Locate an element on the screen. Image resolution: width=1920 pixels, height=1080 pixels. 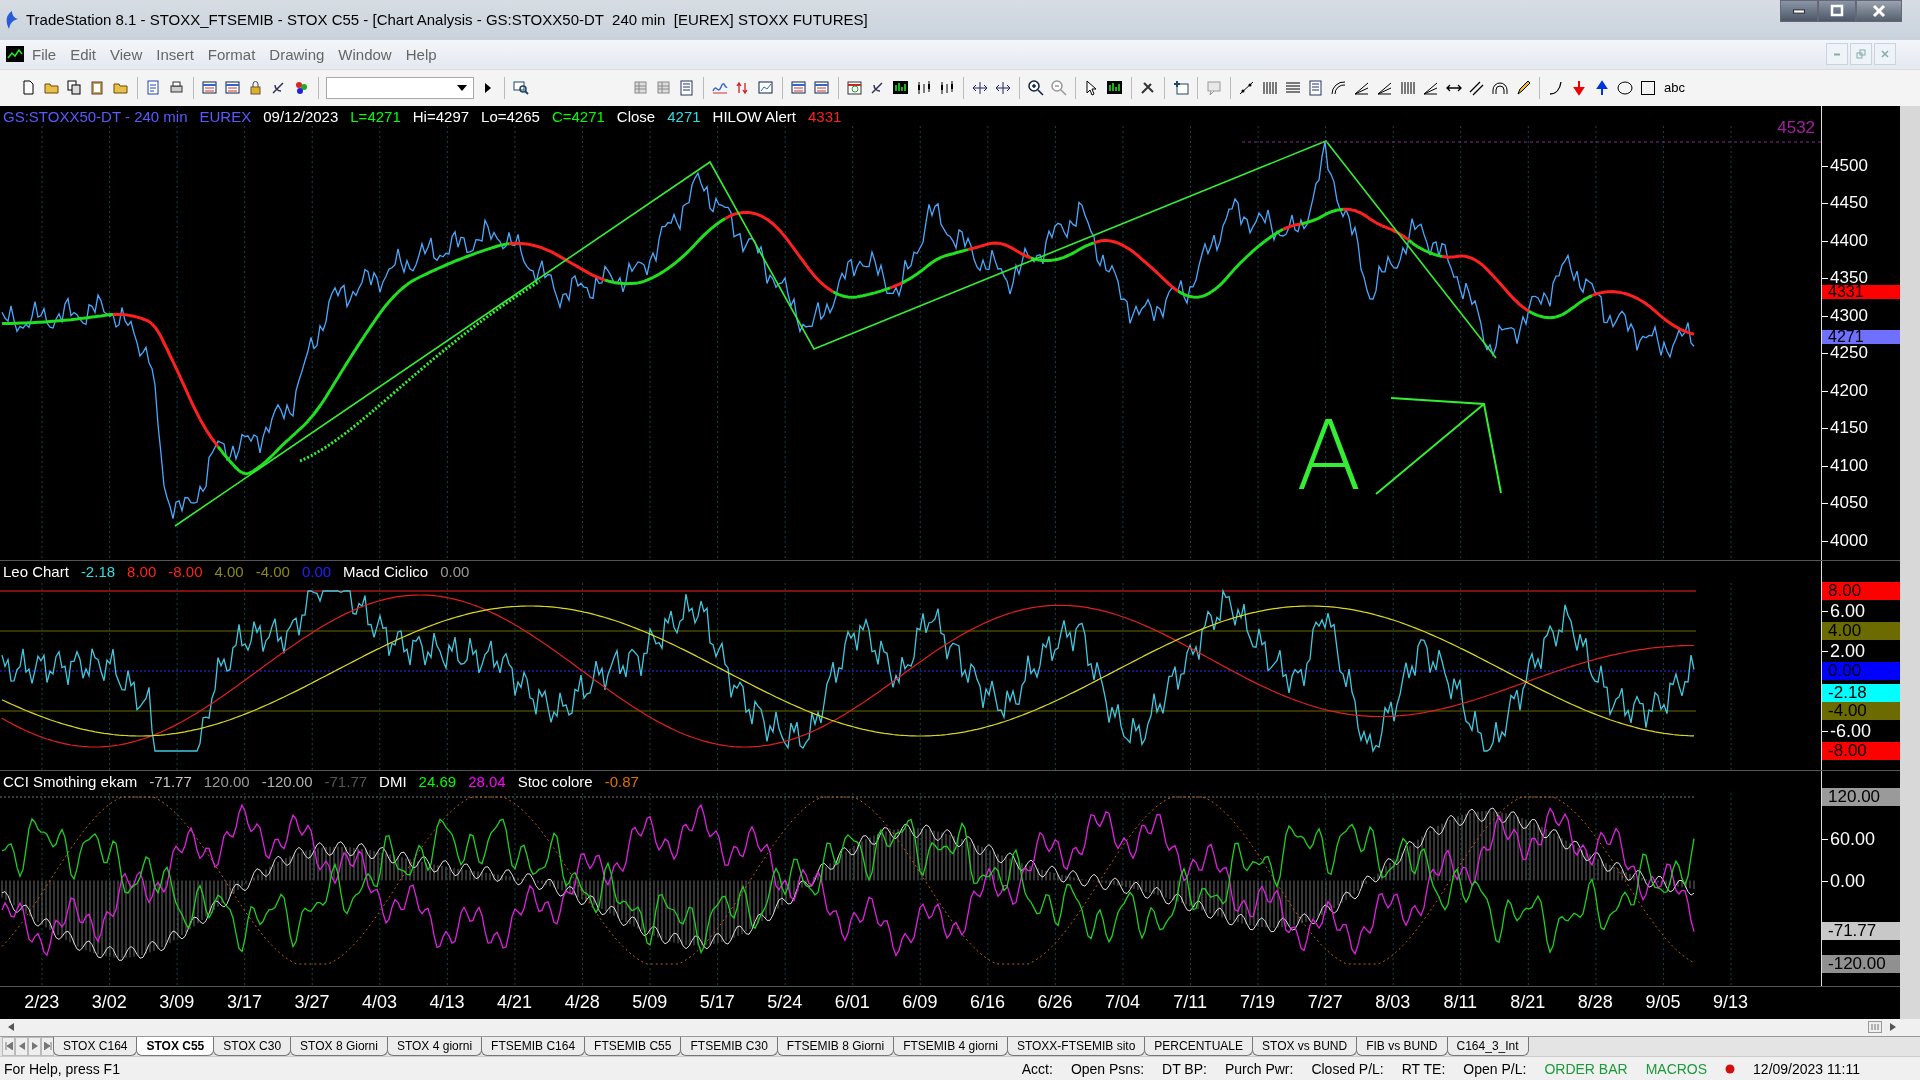
date-axis-label: 4/03 is located at coordinates (380, 1003).